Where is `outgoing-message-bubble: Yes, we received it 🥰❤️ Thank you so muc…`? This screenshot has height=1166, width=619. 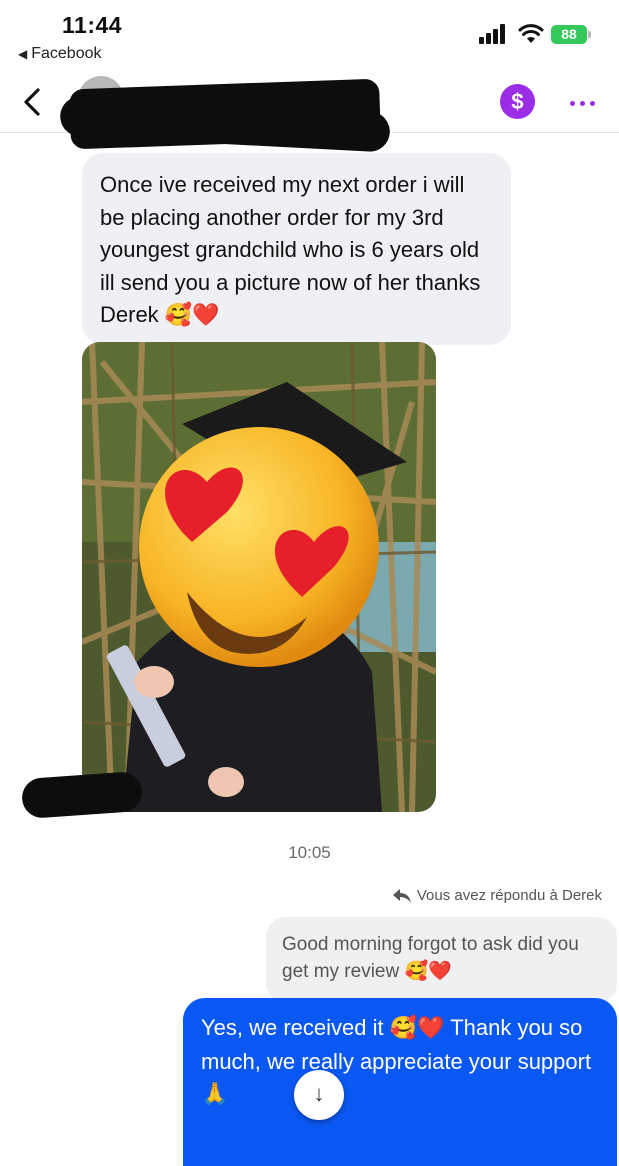 outgoing-message-bubble: Yes, we received it 🥰❤️ Thank you so muc… is located at coordinates (400, 1082).